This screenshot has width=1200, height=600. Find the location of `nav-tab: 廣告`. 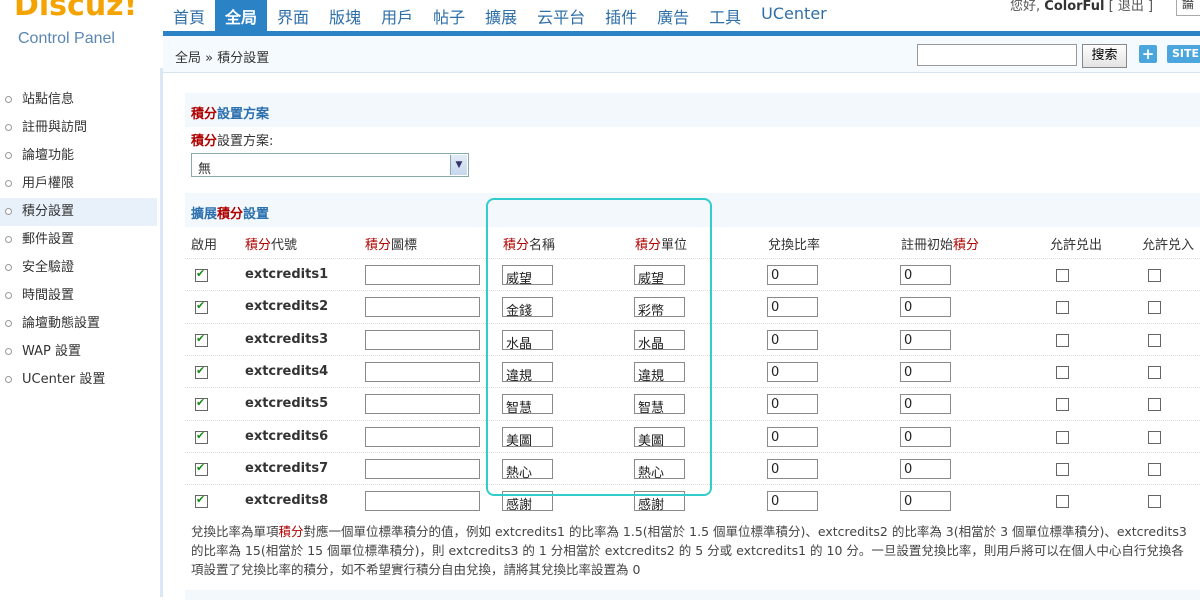

nav-tab: 廣告 is located at coordinates (673, 16).